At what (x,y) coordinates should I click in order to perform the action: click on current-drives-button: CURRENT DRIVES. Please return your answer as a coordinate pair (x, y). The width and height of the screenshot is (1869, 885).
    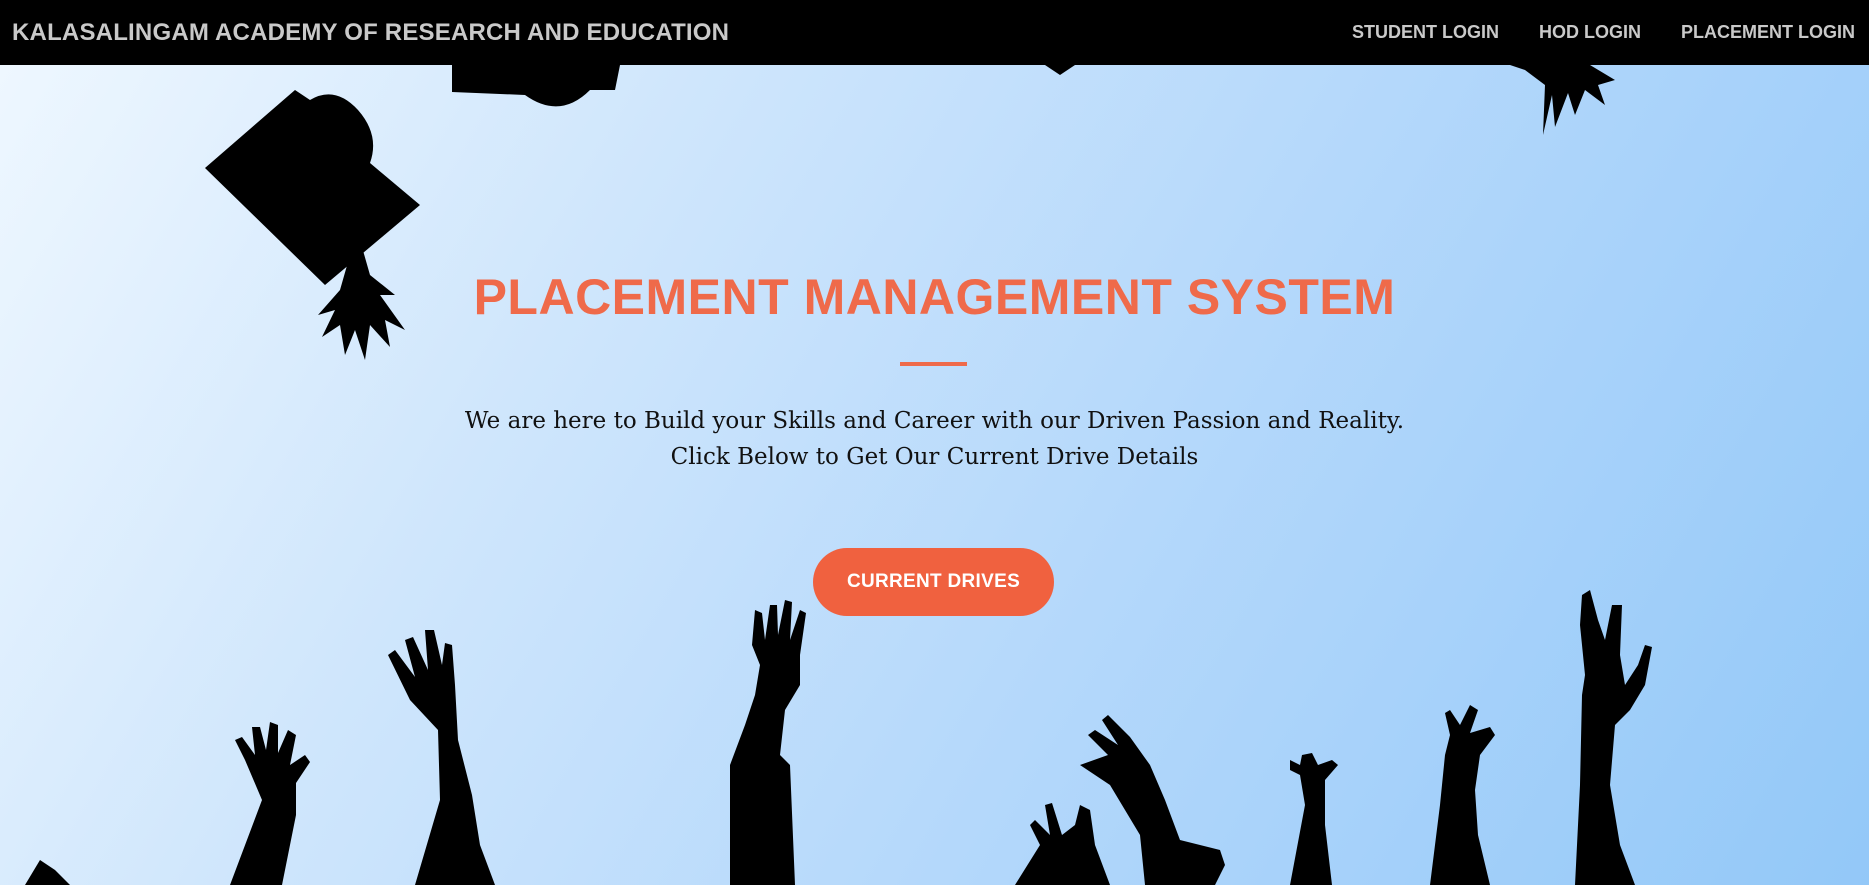
    Looking at the image, I should click on (933, 582).